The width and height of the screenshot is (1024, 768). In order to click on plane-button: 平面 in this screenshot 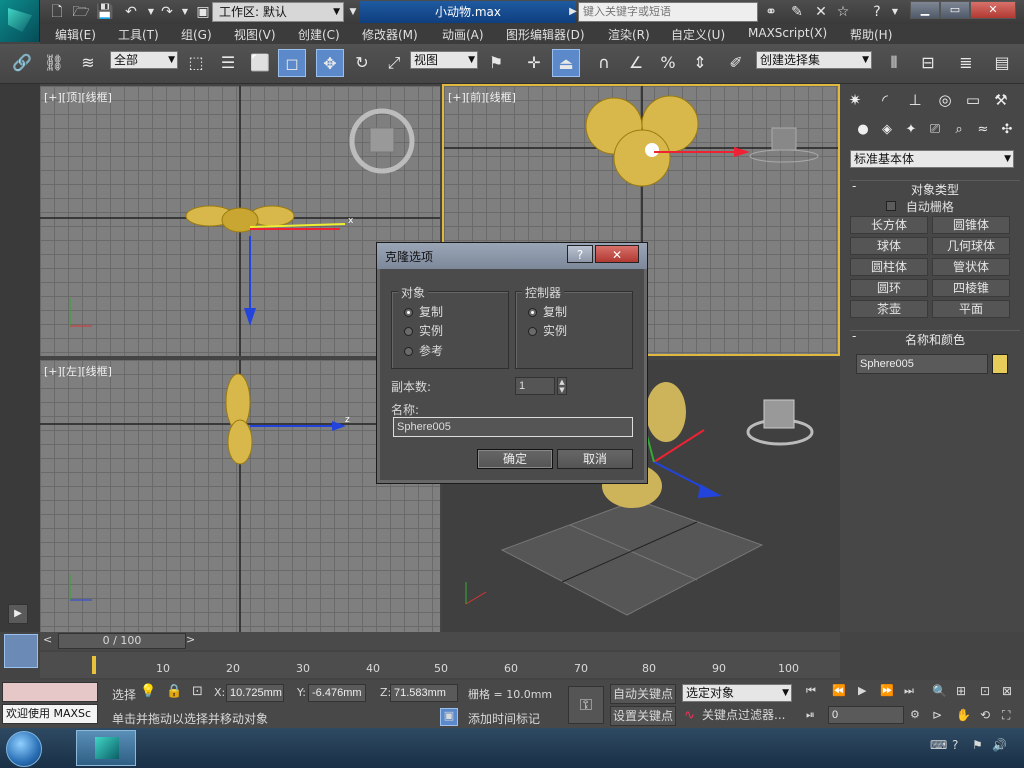, I will do `click(971, 309)`.